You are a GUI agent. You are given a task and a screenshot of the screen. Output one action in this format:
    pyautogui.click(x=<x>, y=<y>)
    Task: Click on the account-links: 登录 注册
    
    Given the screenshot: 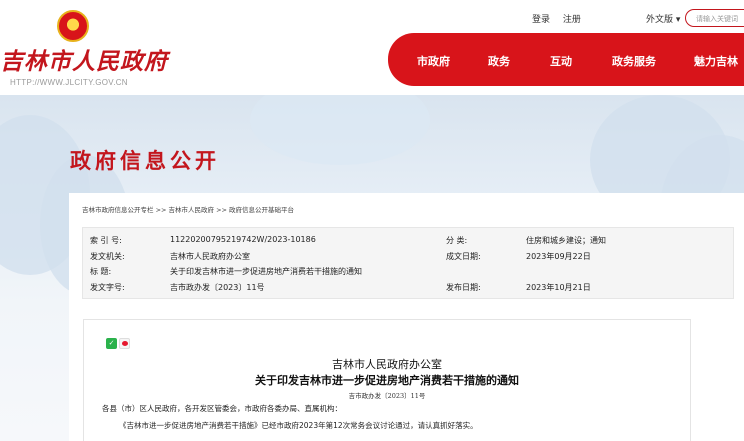 What is the action you would take?
    pyautogui.click(x=561, y=18)
    